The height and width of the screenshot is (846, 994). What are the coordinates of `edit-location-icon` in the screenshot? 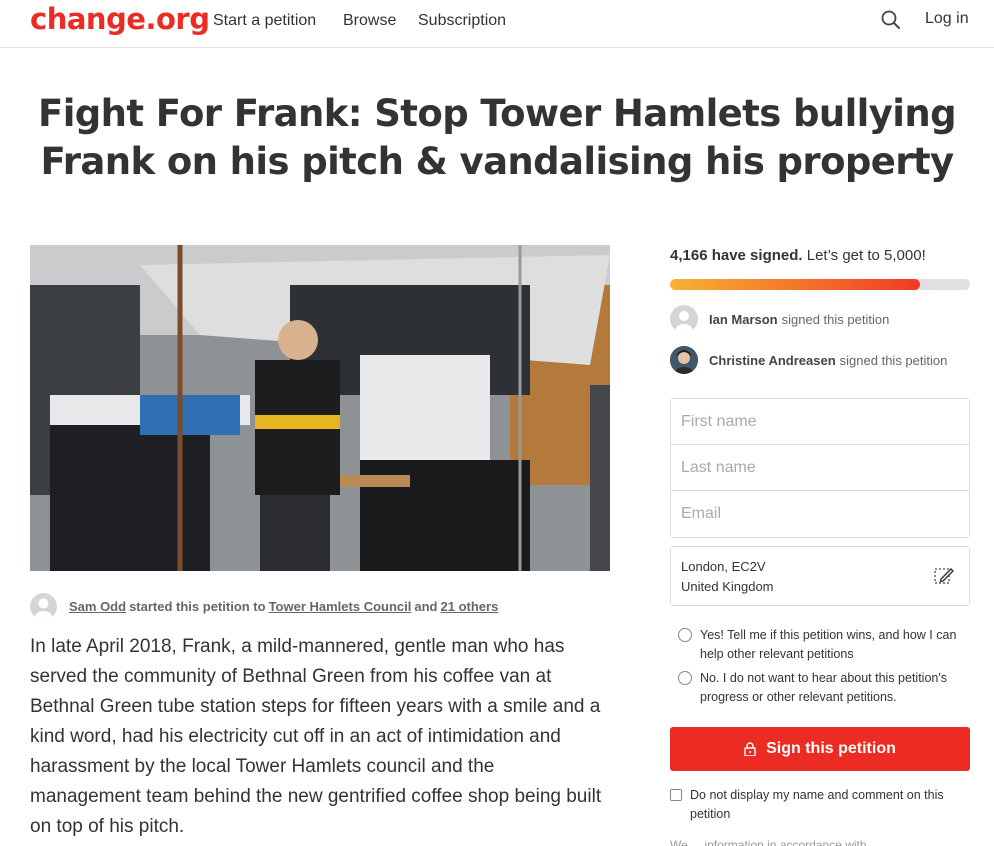 It's located at (944, 576).